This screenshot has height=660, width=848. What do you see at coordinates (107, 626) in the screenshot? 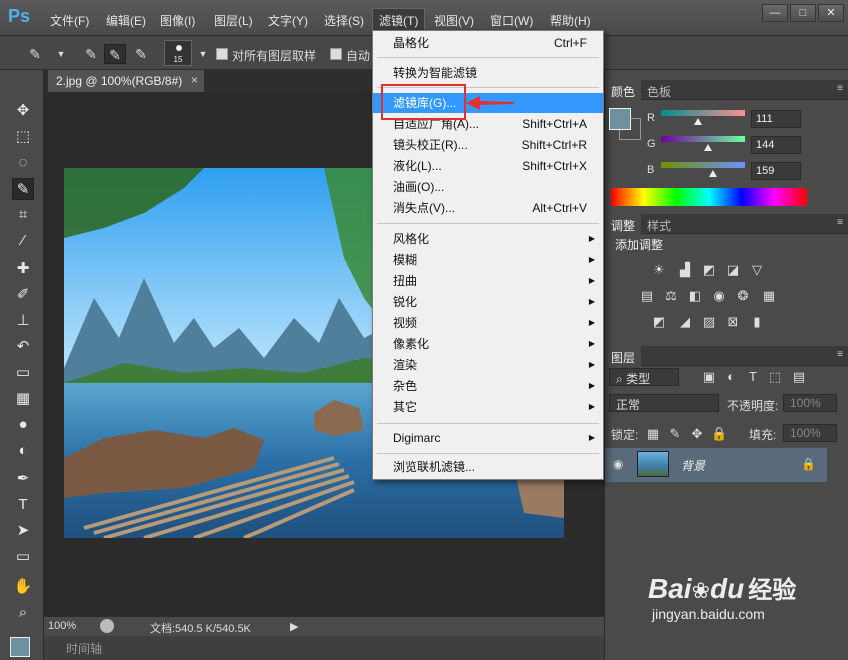
I see `status-info-icon` at bounding box center [107, 626].